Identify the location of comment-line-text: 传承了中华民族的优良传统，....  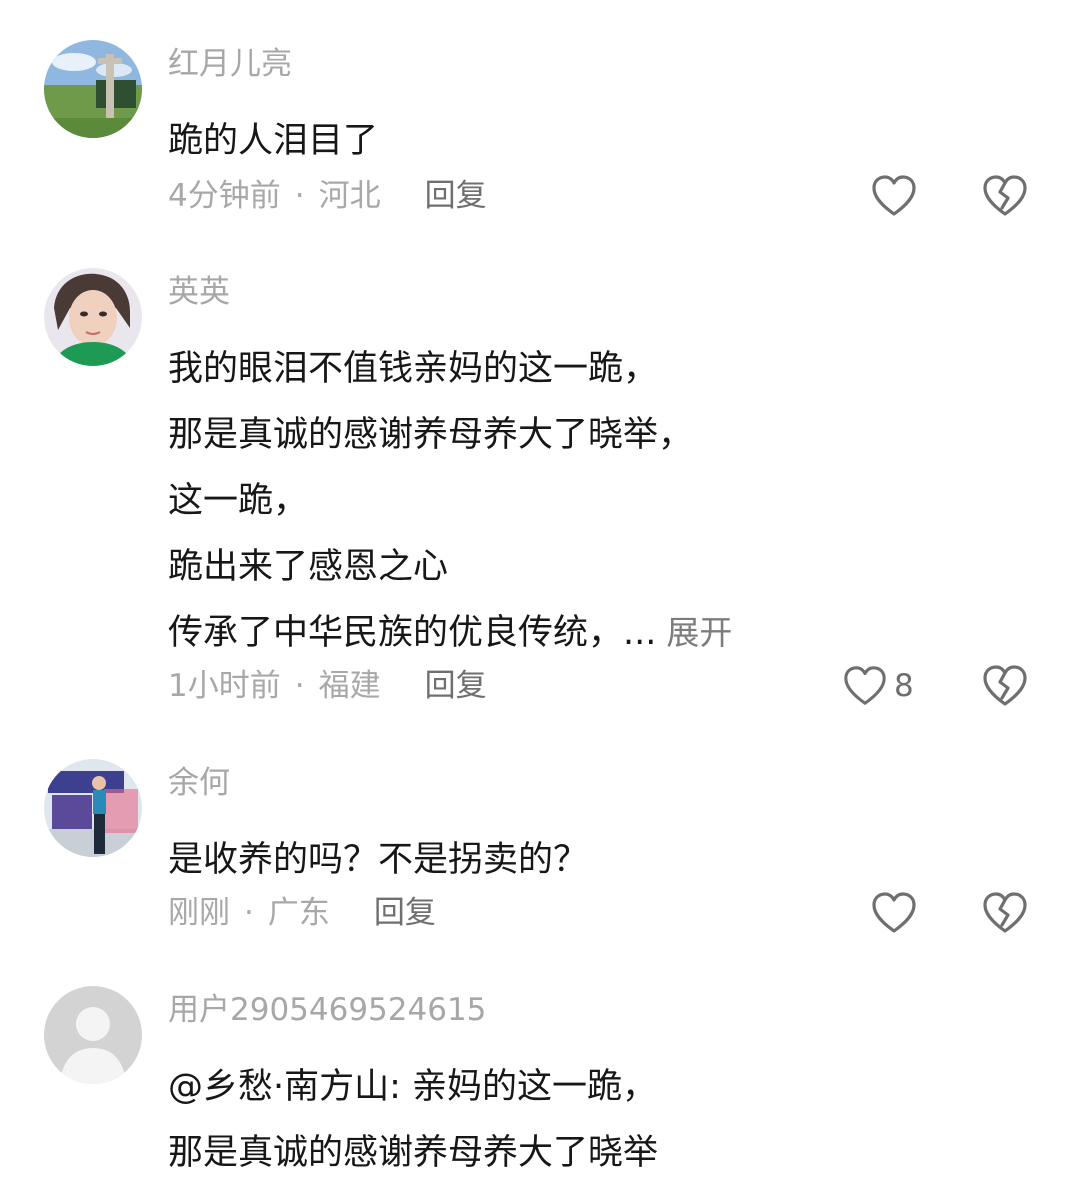
(412, 633).